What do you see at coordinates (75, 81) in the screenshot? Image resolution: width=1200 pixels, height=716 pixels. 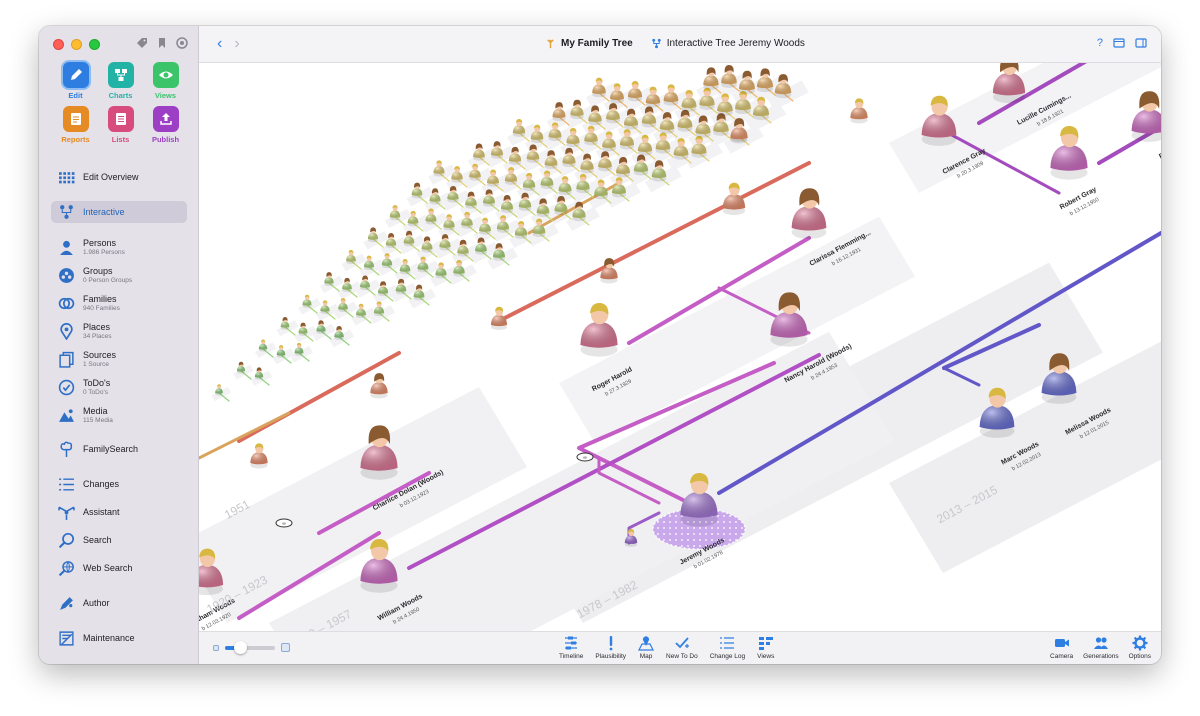 I see `edit-tool-button: Edit` at bounding box center [75, 81].